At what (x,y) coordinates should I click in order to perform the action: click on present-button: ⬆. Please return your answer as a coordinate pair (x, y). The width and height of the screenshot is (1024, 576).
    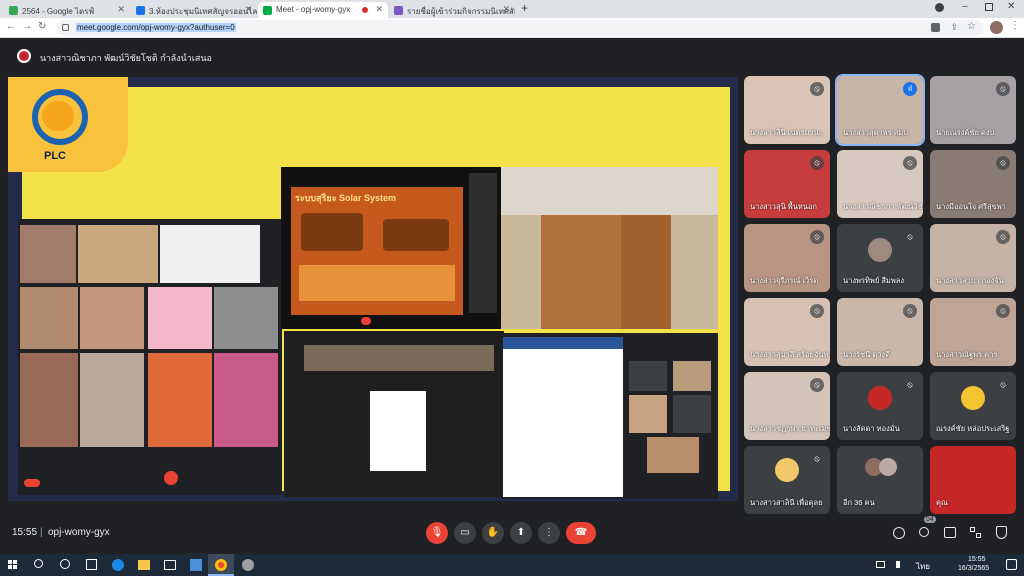
    Looking at the image, I should click on (521, 533).